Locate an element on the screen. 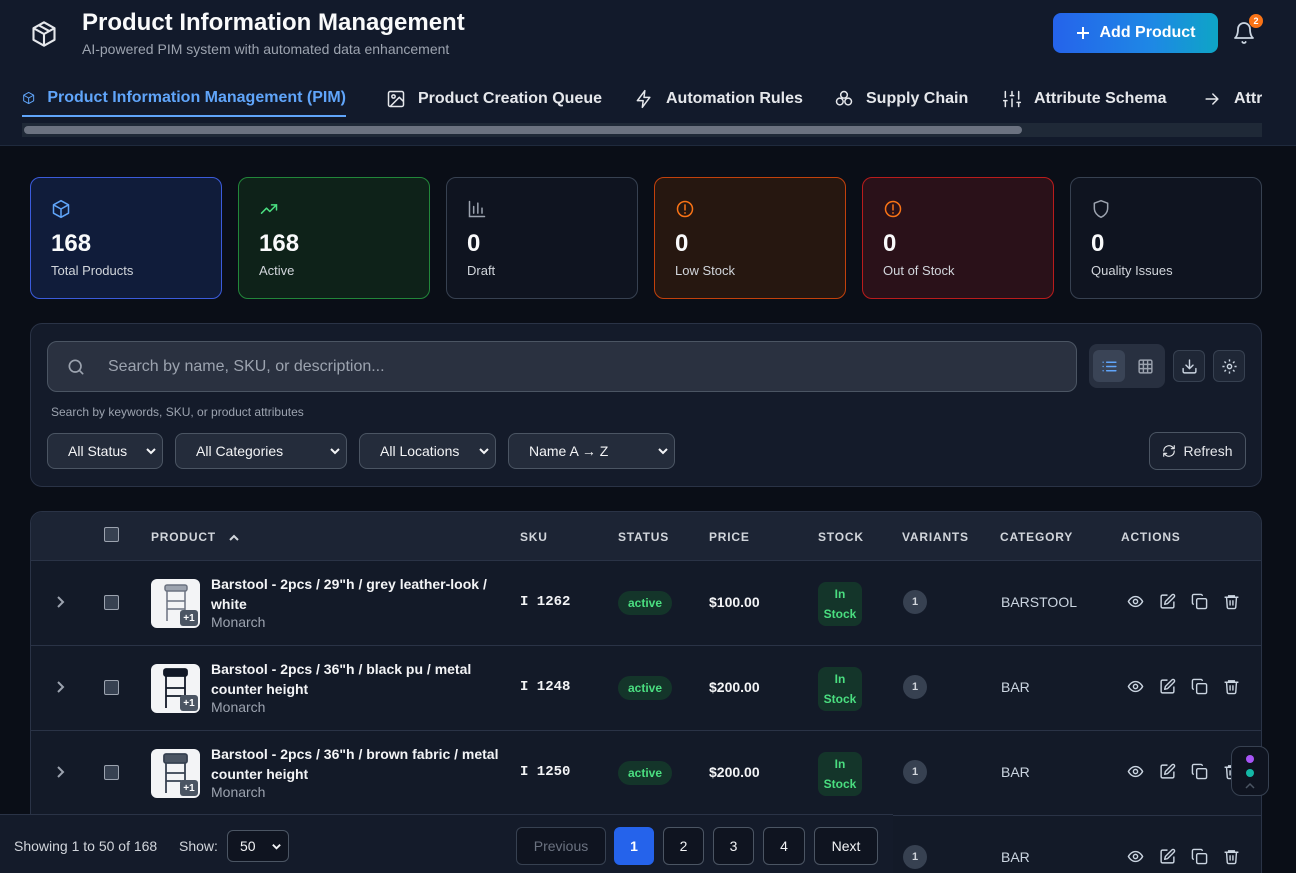  scrollbar-thumb is located at coordinates (523, 130).